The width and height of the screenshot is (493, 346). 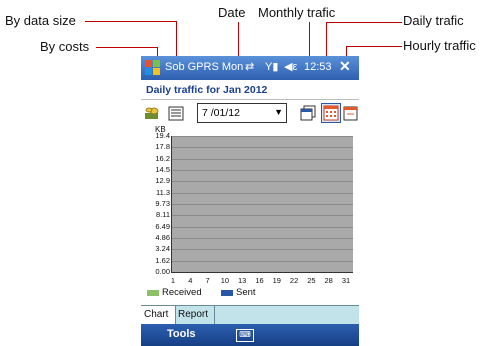 I want to click on clock: 12:53, so click(x=318, y=67).